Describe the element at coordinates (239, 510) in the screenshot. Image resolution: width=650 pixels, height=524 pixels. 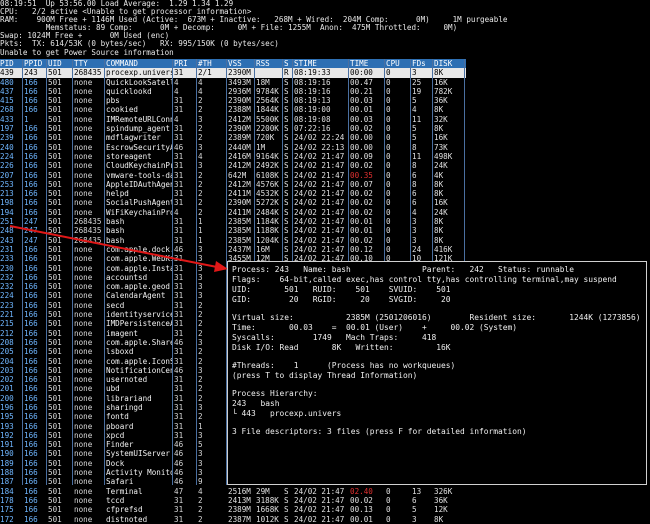
I see `cell-vss: 2389M` at that location.